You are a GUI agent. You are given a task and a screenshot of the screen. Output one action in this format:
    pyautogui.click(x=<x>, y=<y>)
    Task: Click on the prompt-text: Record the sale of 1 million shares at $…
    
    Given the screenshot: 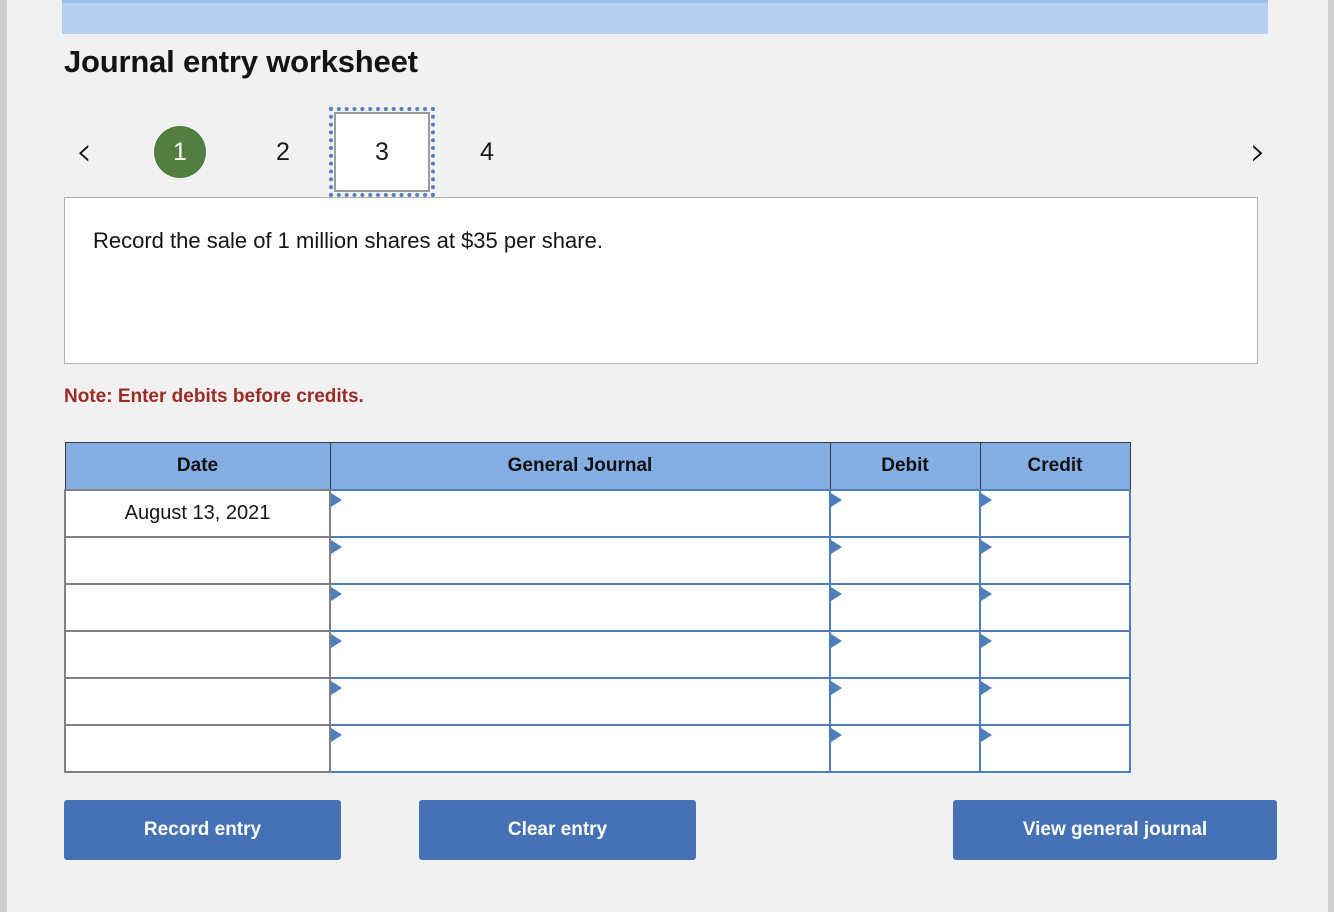 What is the action you would take?
    pyautogui.click(x=348, y=240)
    